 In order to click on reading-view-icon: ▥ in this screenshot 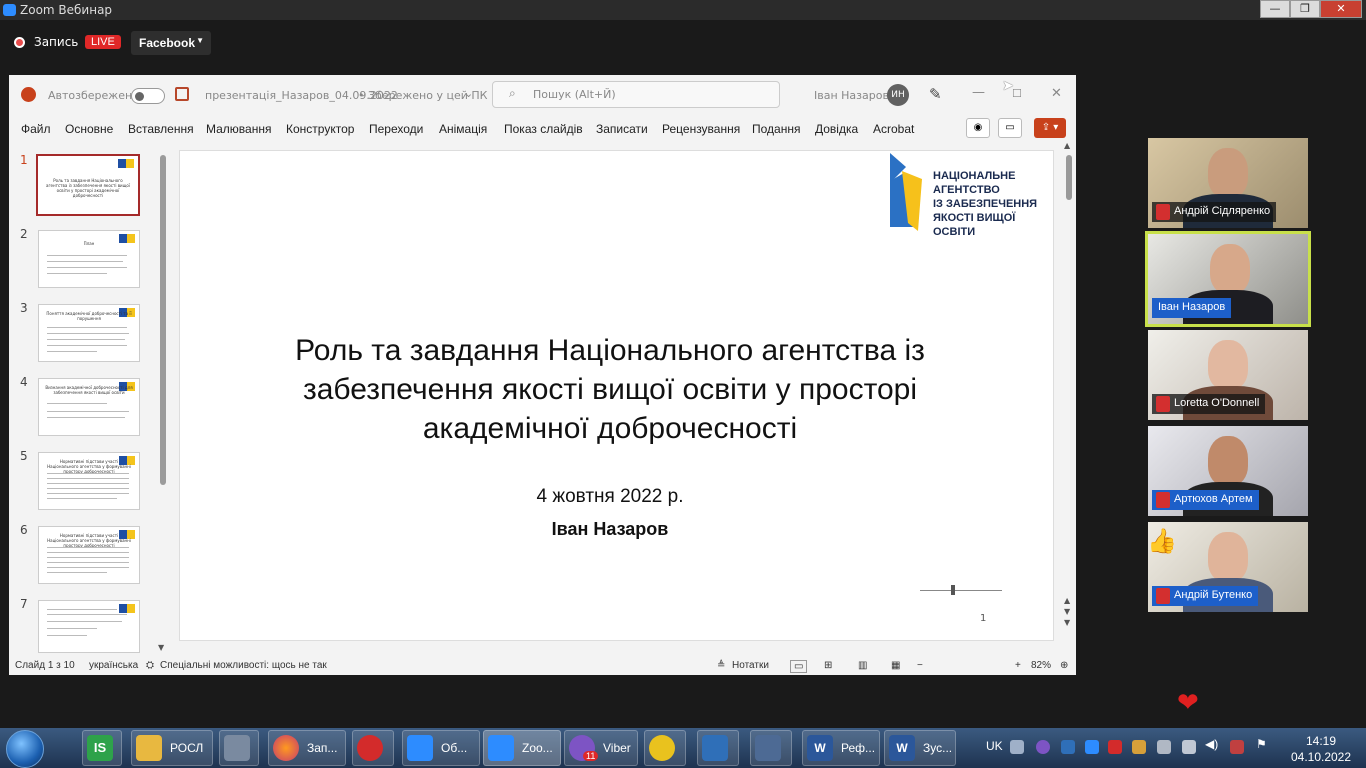, I will do `click(862, 665)`.